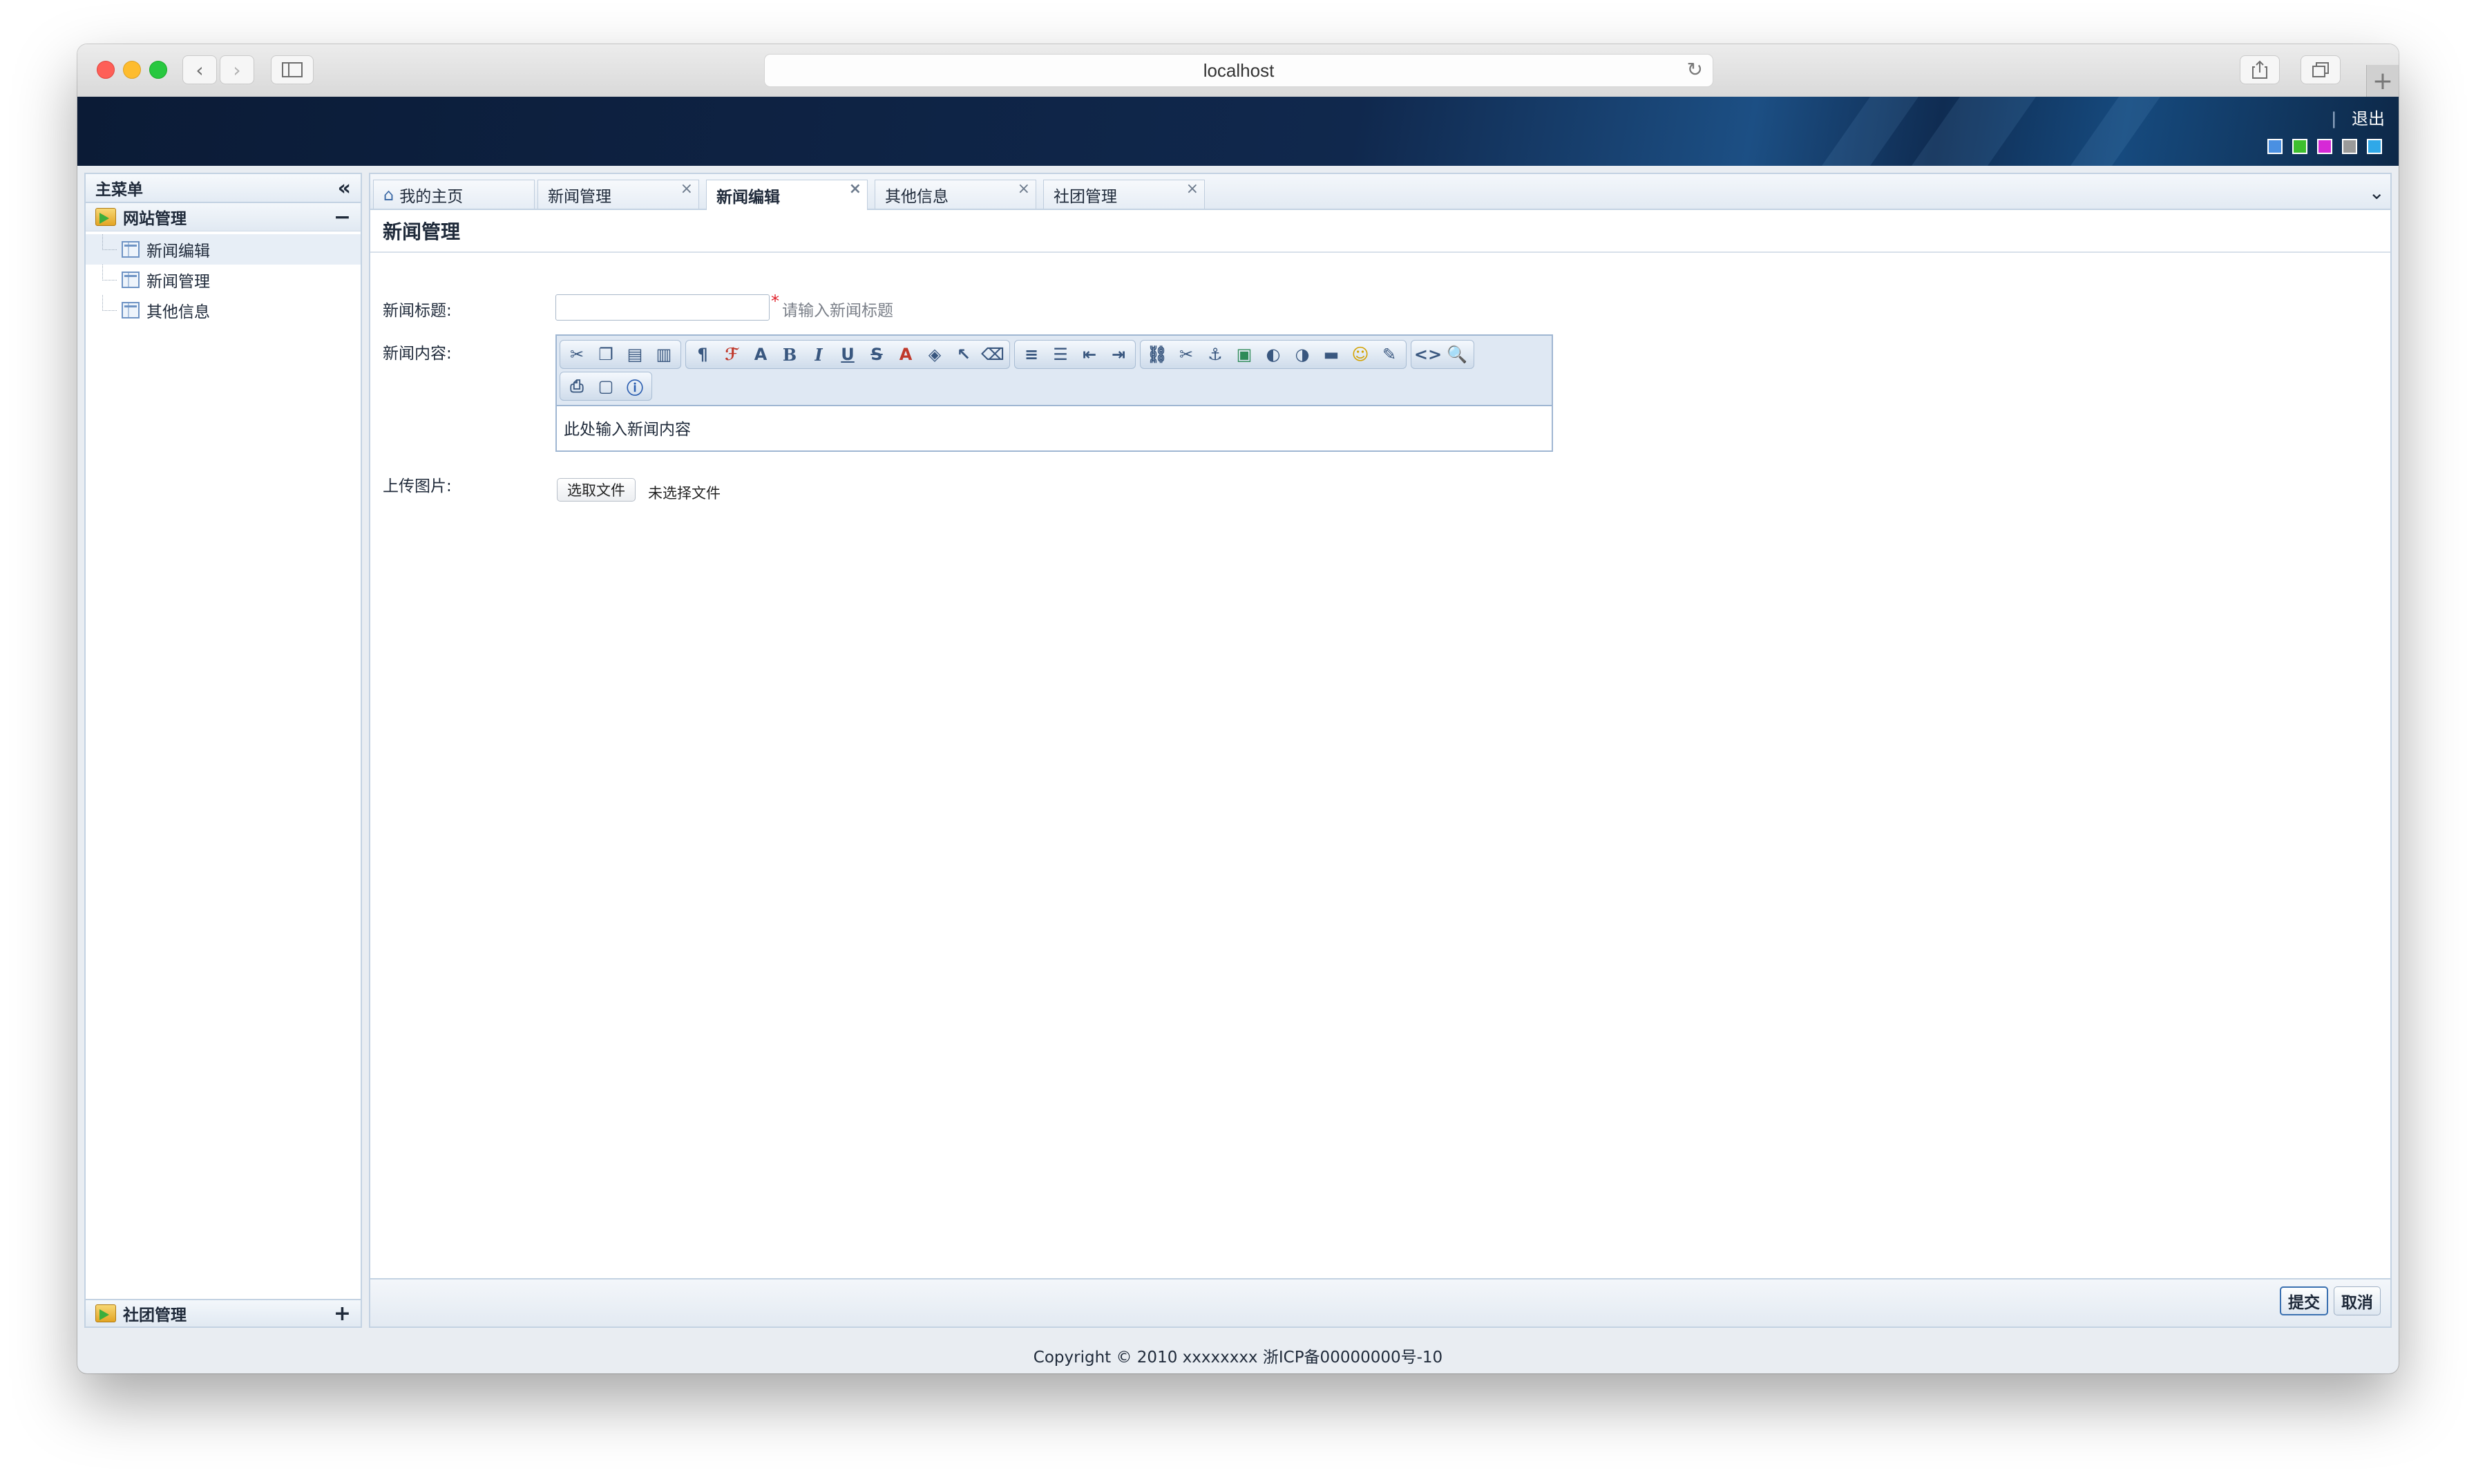  What do you see at coordinates (1124, 195) in the screenshot?
I see `tab-club-manage: 社团管理 ×` at bounding box center [1124, 195].